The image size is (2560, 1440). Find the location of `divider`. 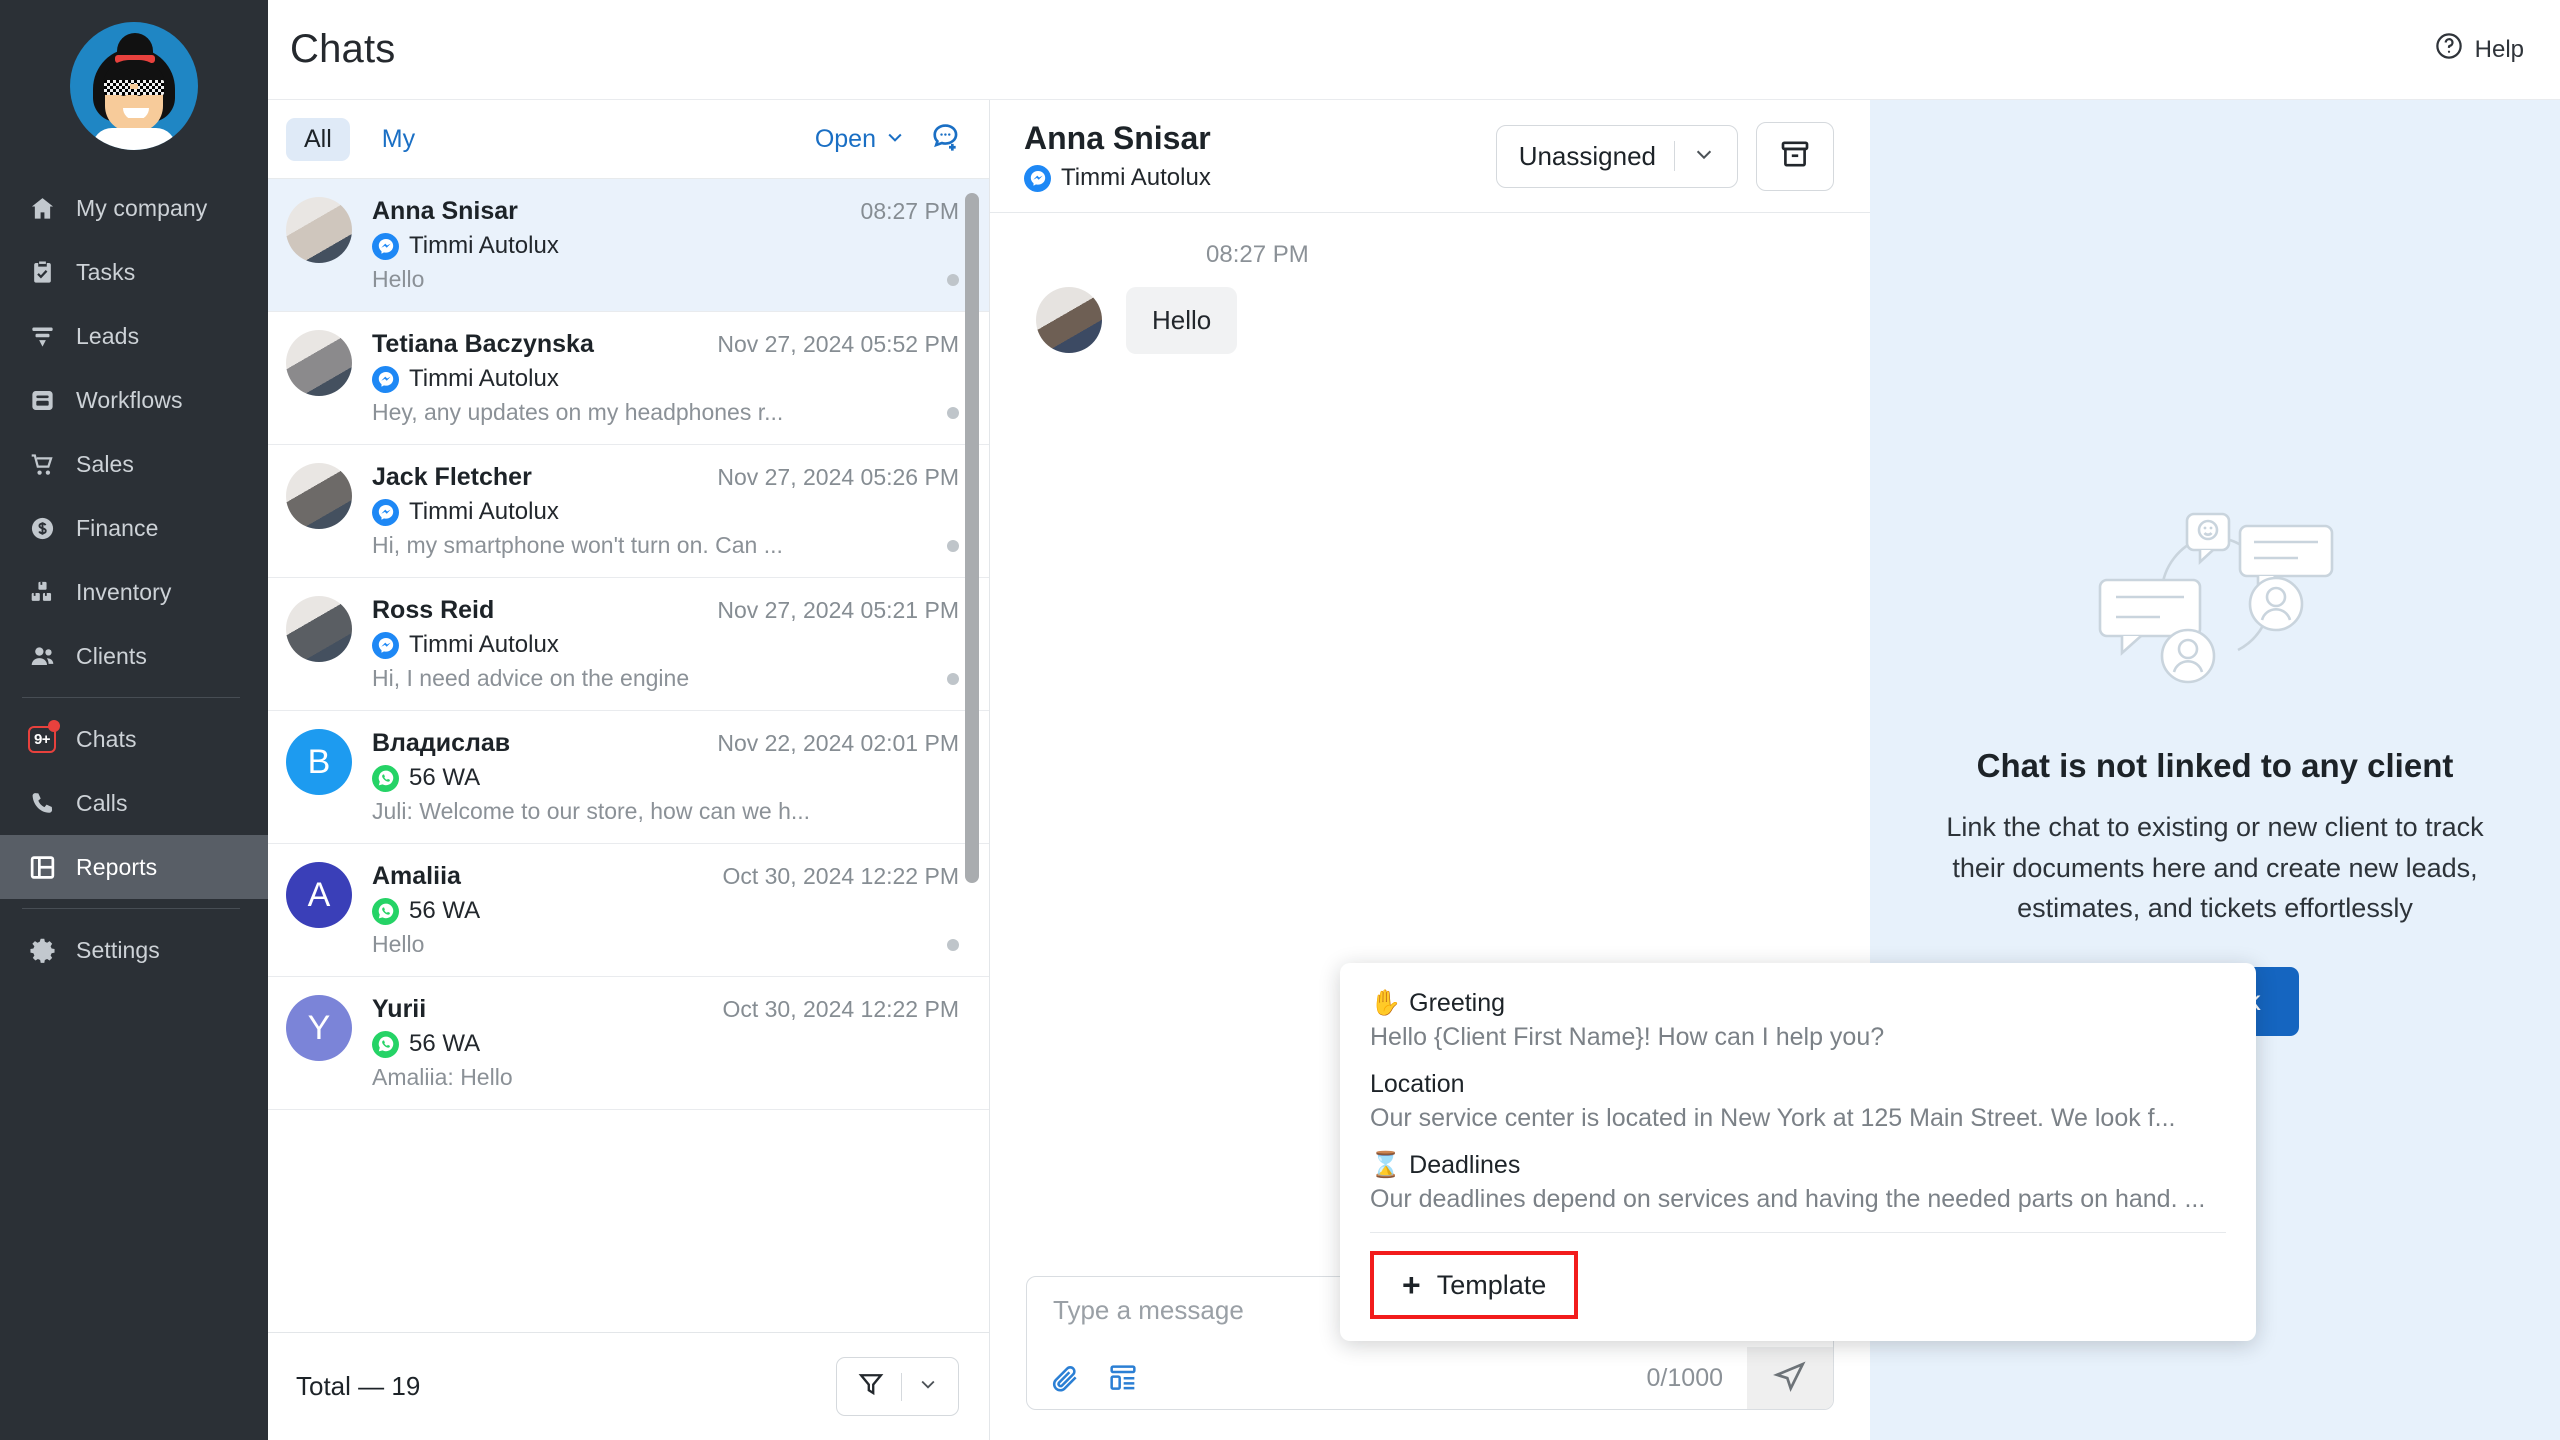

divider is located at coordinates (901, 1386).